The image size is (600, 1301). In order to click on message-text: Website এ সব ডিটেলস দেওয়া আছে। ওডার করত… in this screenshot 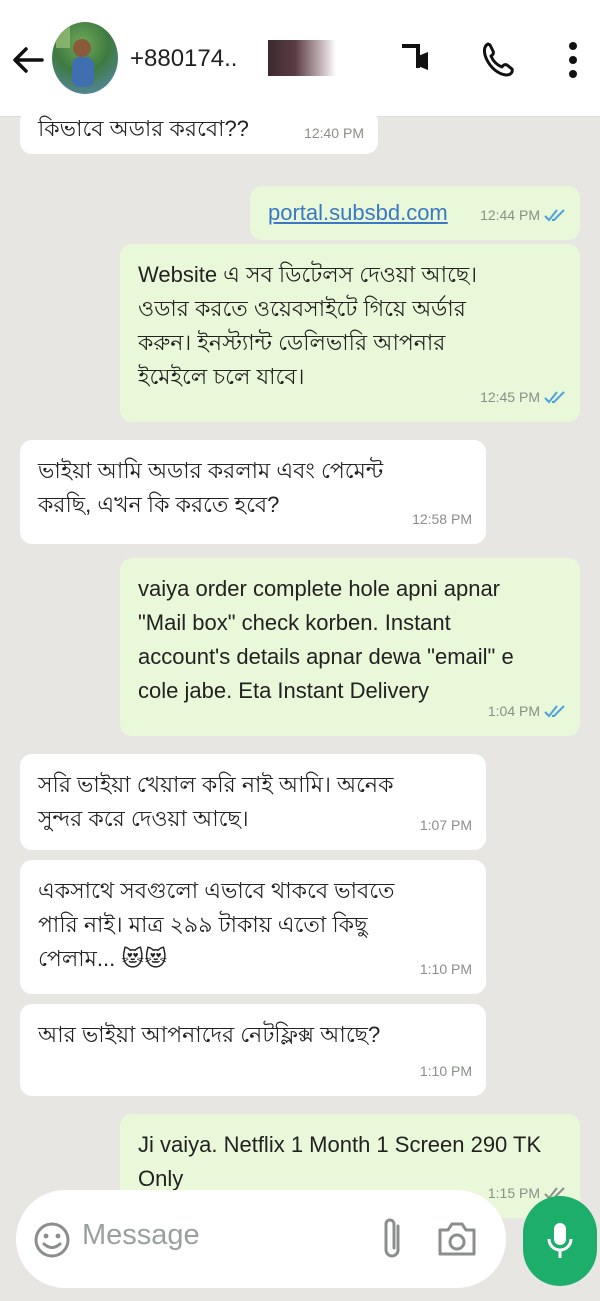, I will do `click(308, 325)`.